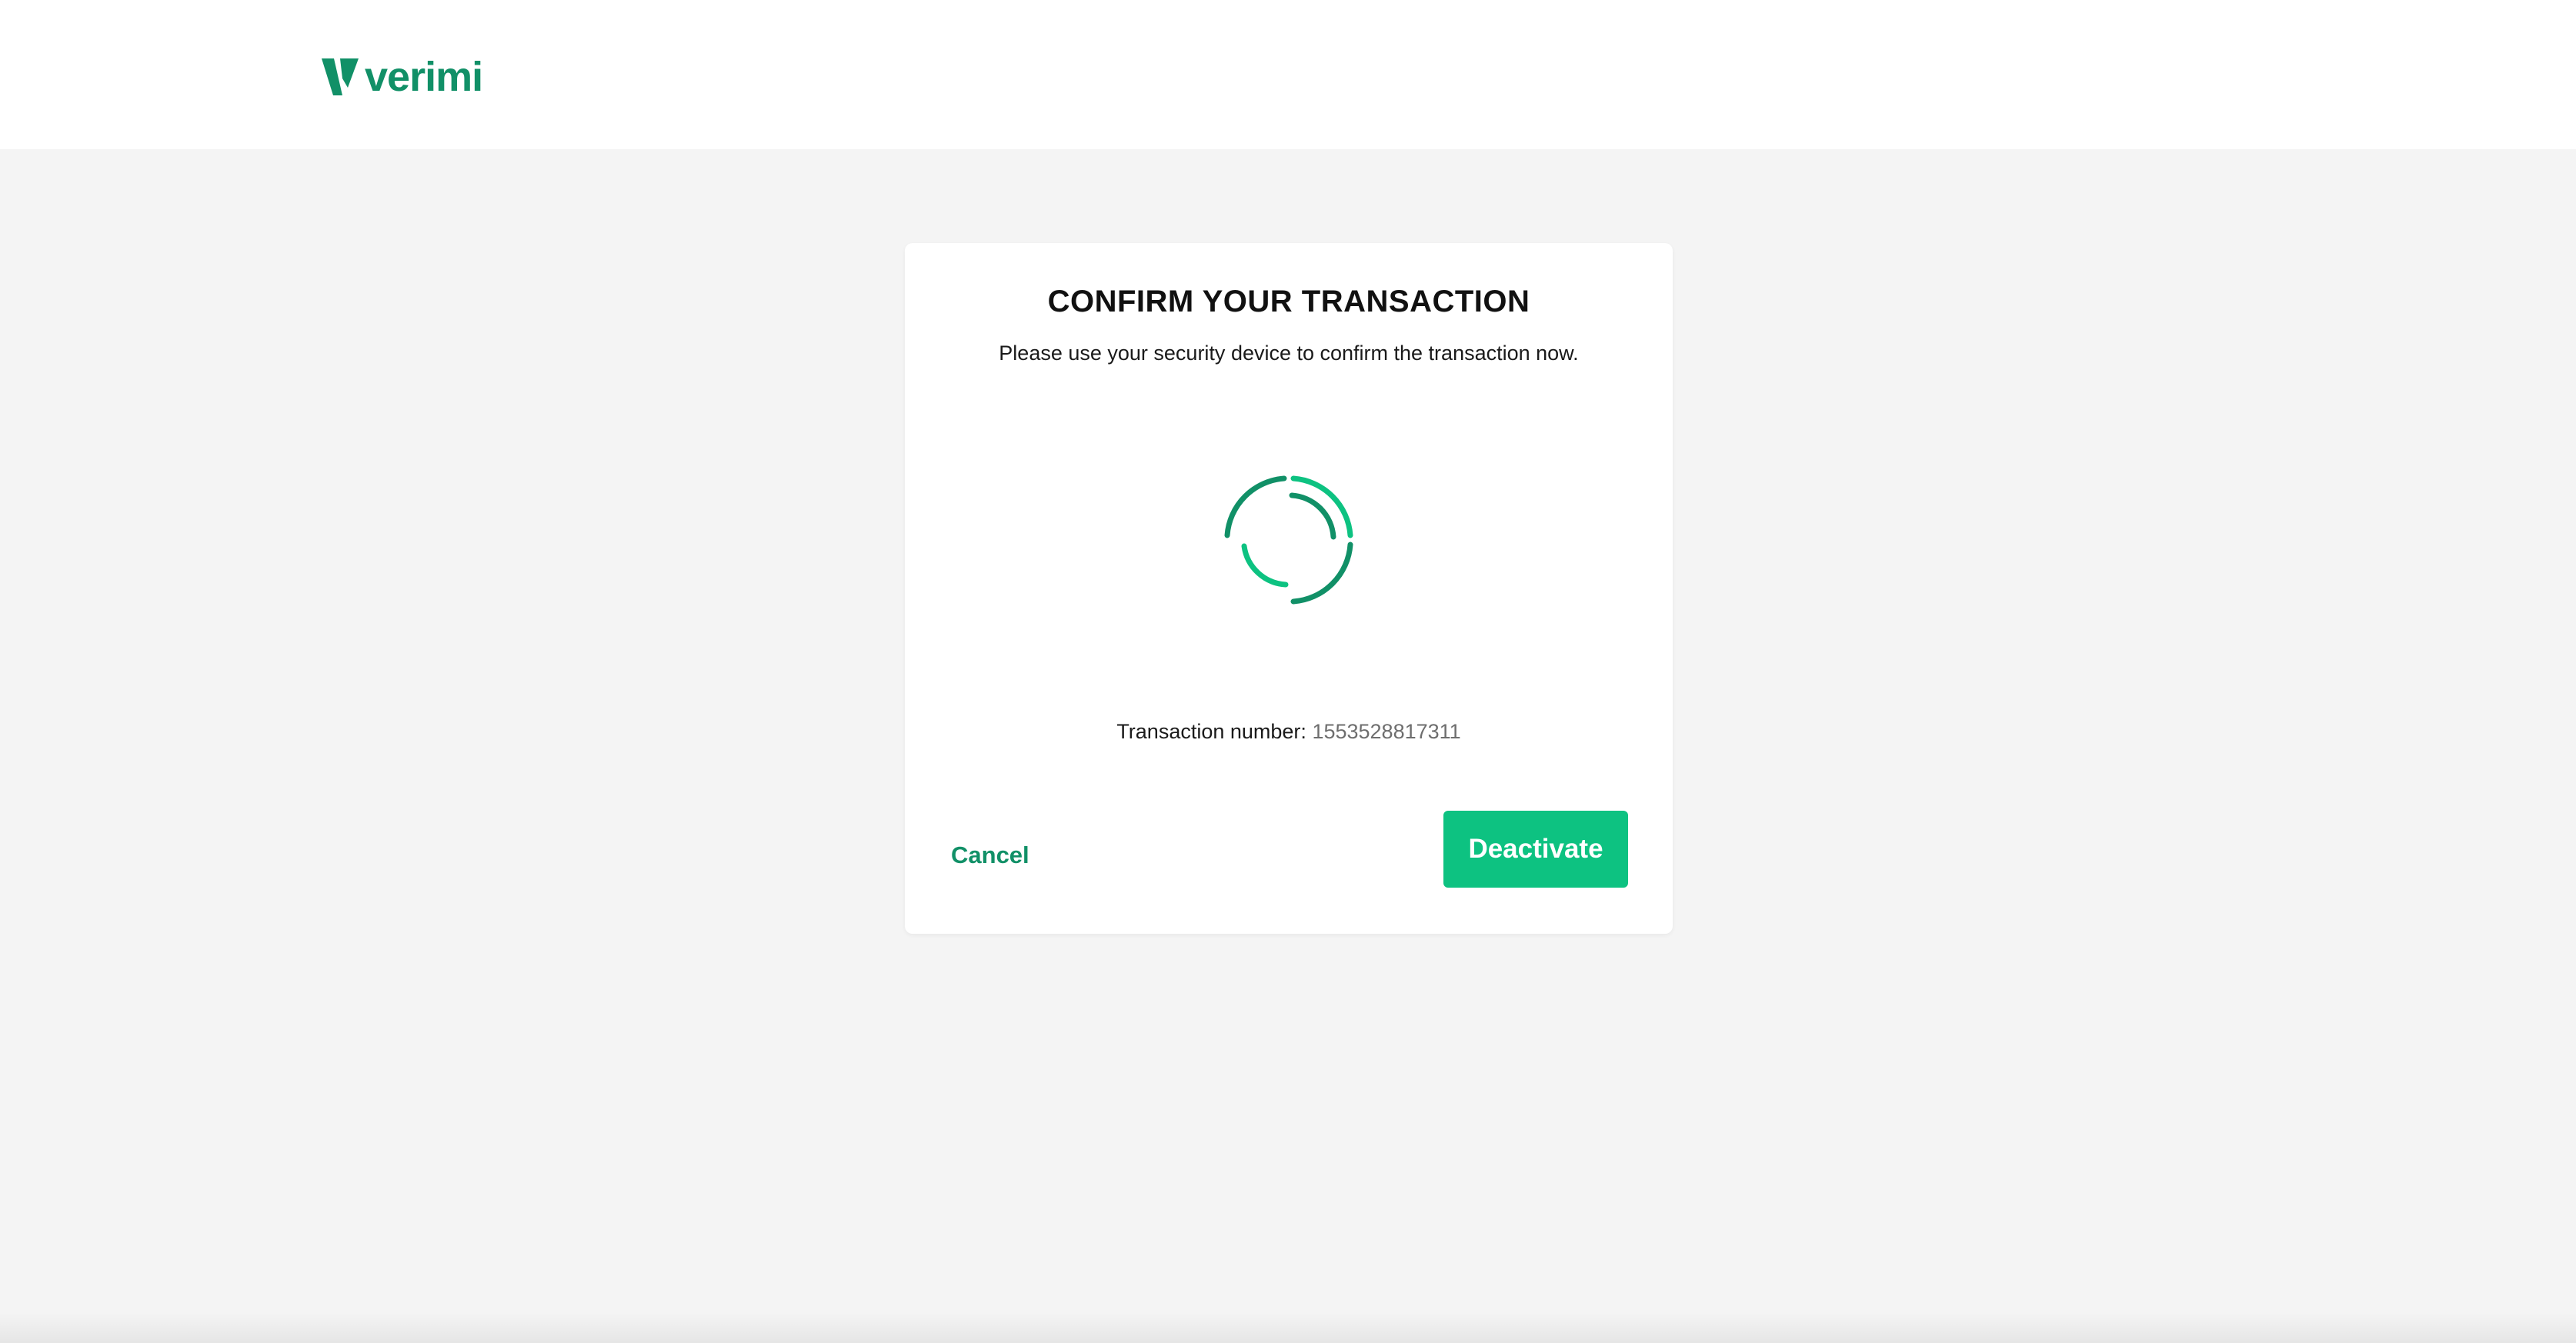  Describe the element at coordinates (990, 855) in the screenshot. I see `cancel-button: Cancel` at that location.